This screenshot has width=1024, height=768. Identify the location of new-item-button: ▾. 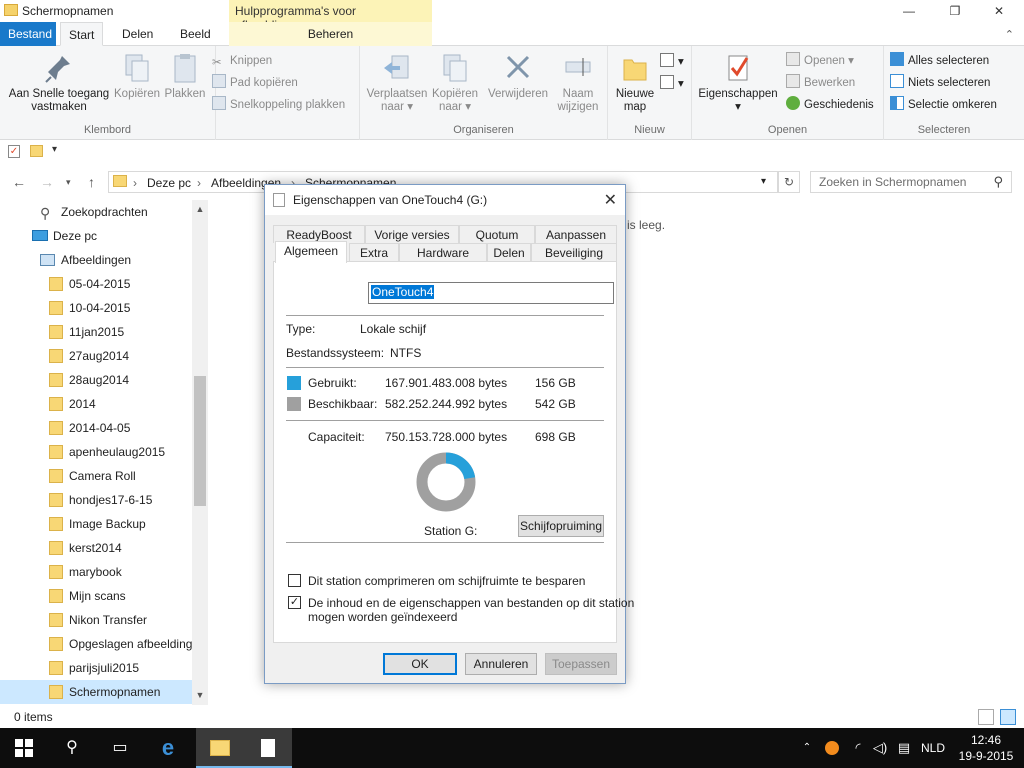
(672, 62).